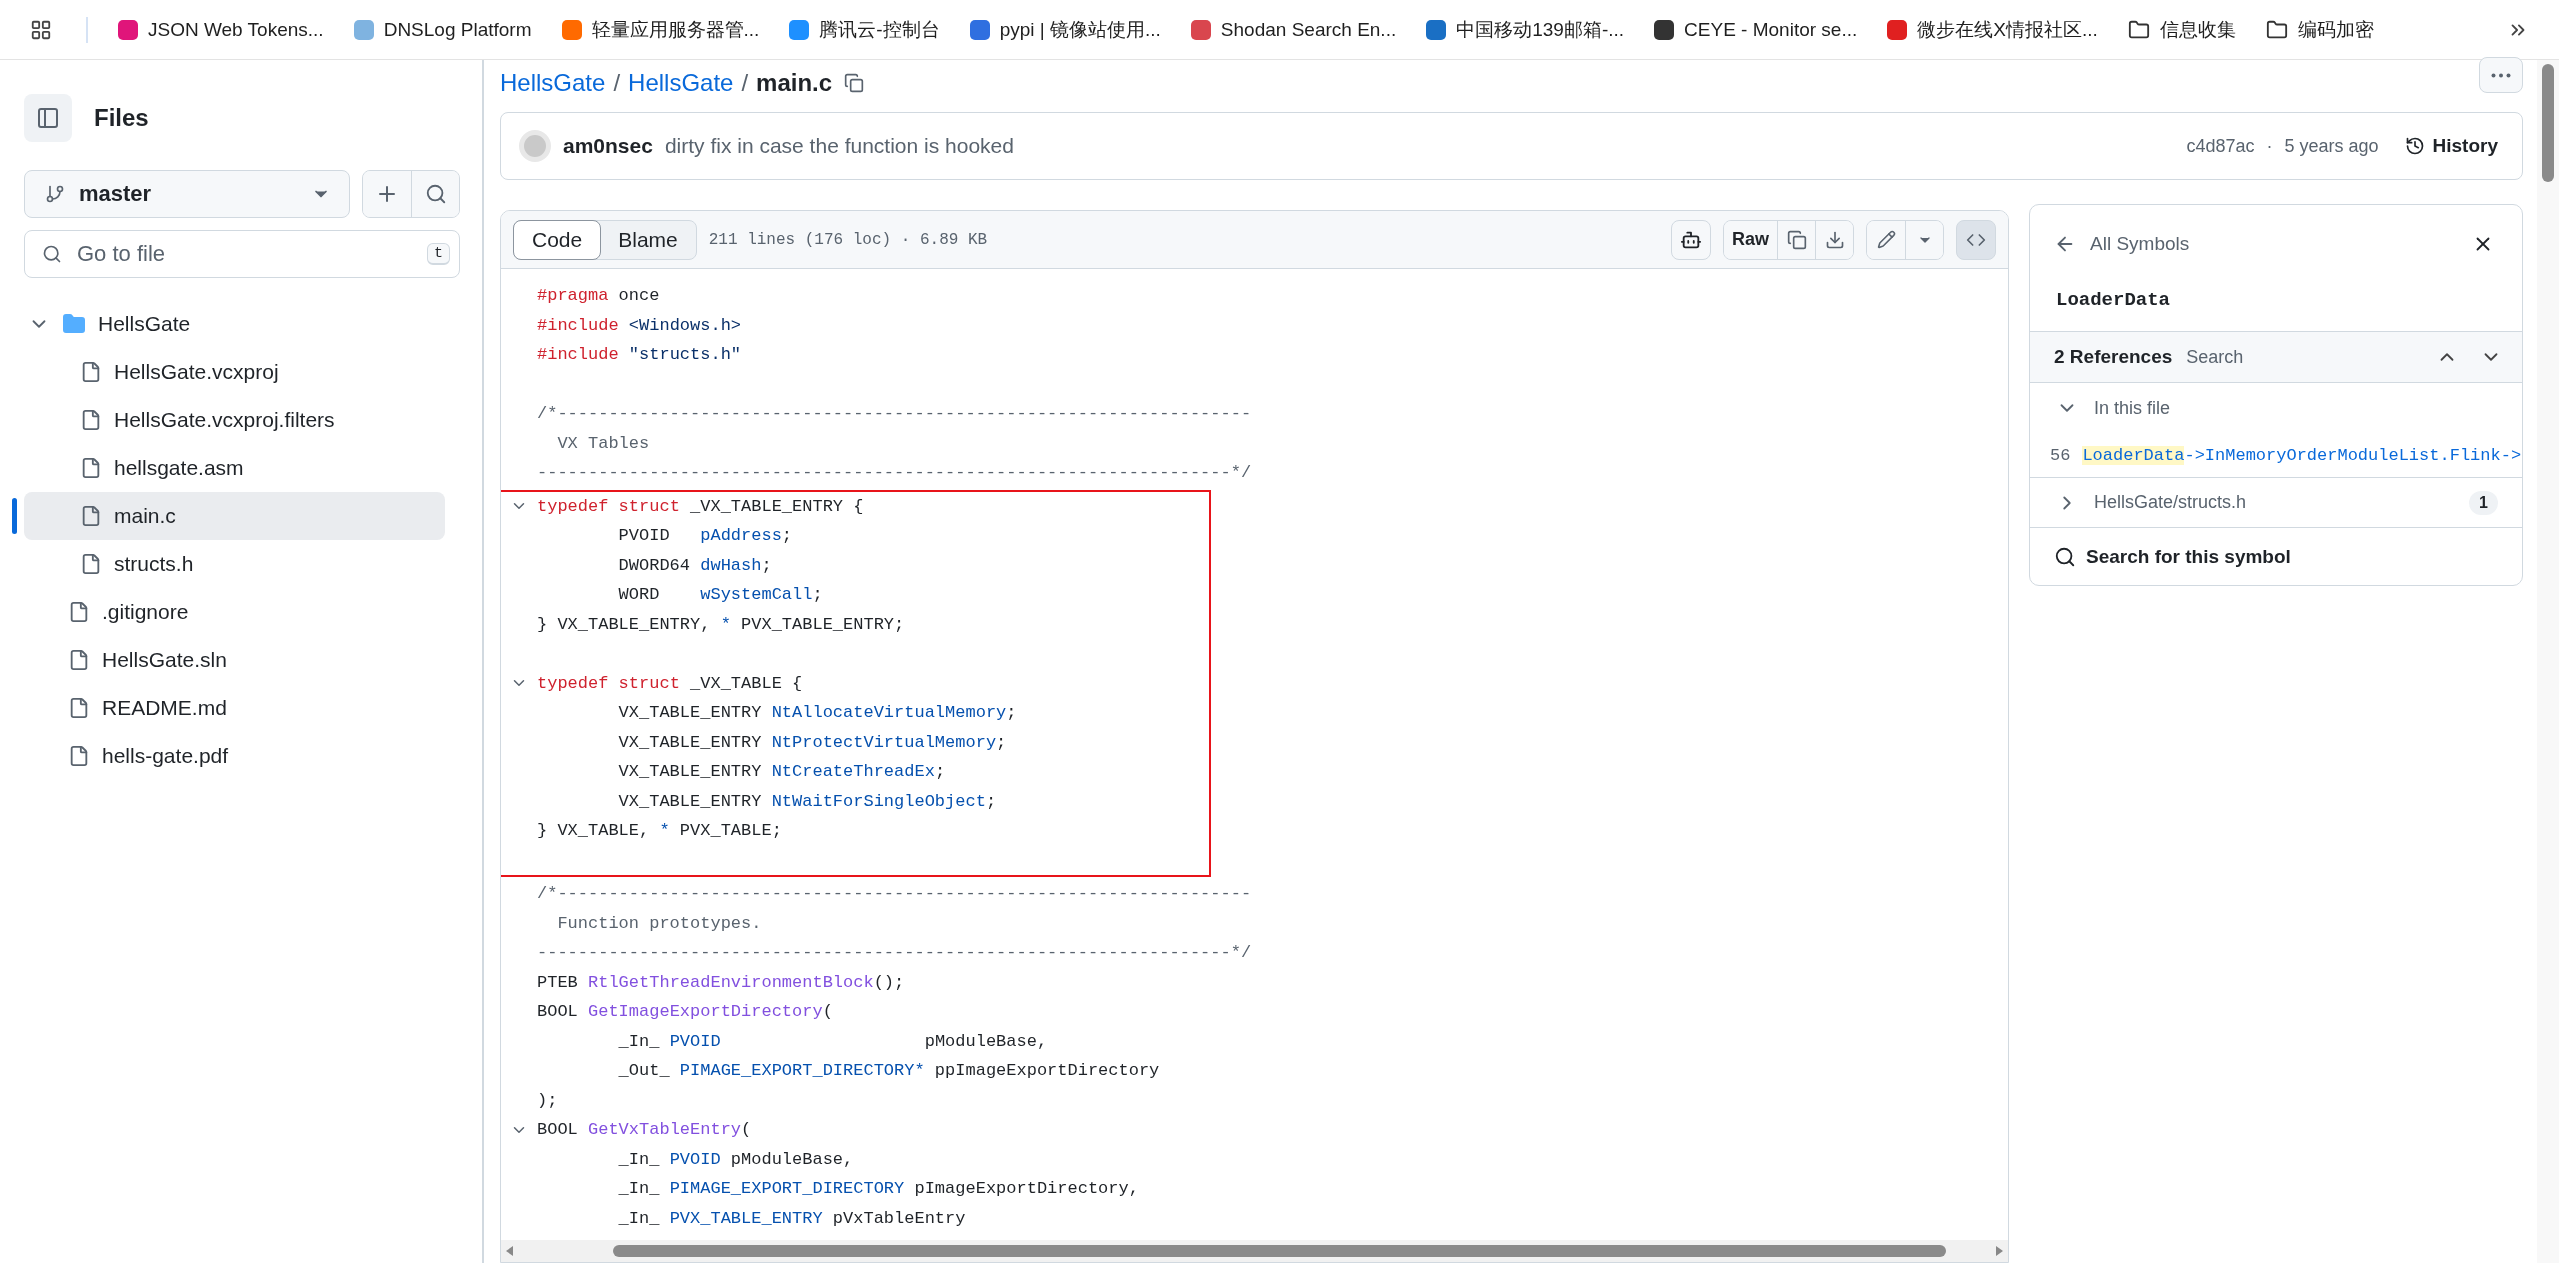 This screenshot has width=2559, height=1263. I want to click on view-tab: Code, so click(557, 239).